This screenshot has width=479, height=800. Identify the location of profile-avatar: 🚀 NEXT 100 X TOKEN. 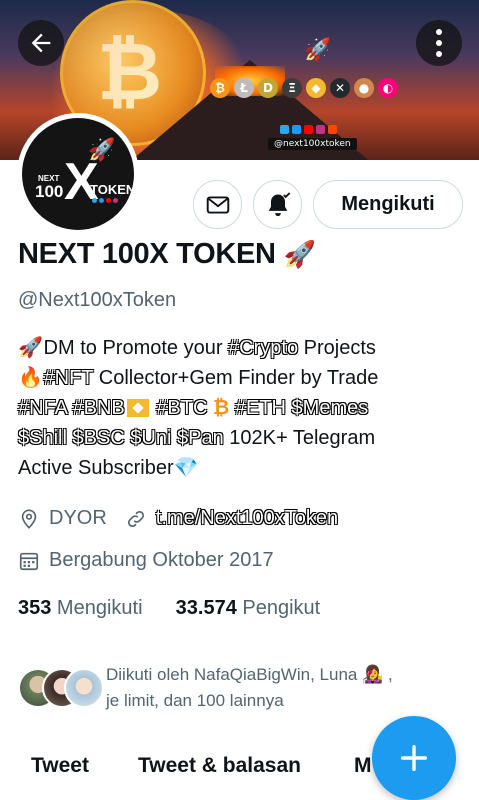
(78, 174).